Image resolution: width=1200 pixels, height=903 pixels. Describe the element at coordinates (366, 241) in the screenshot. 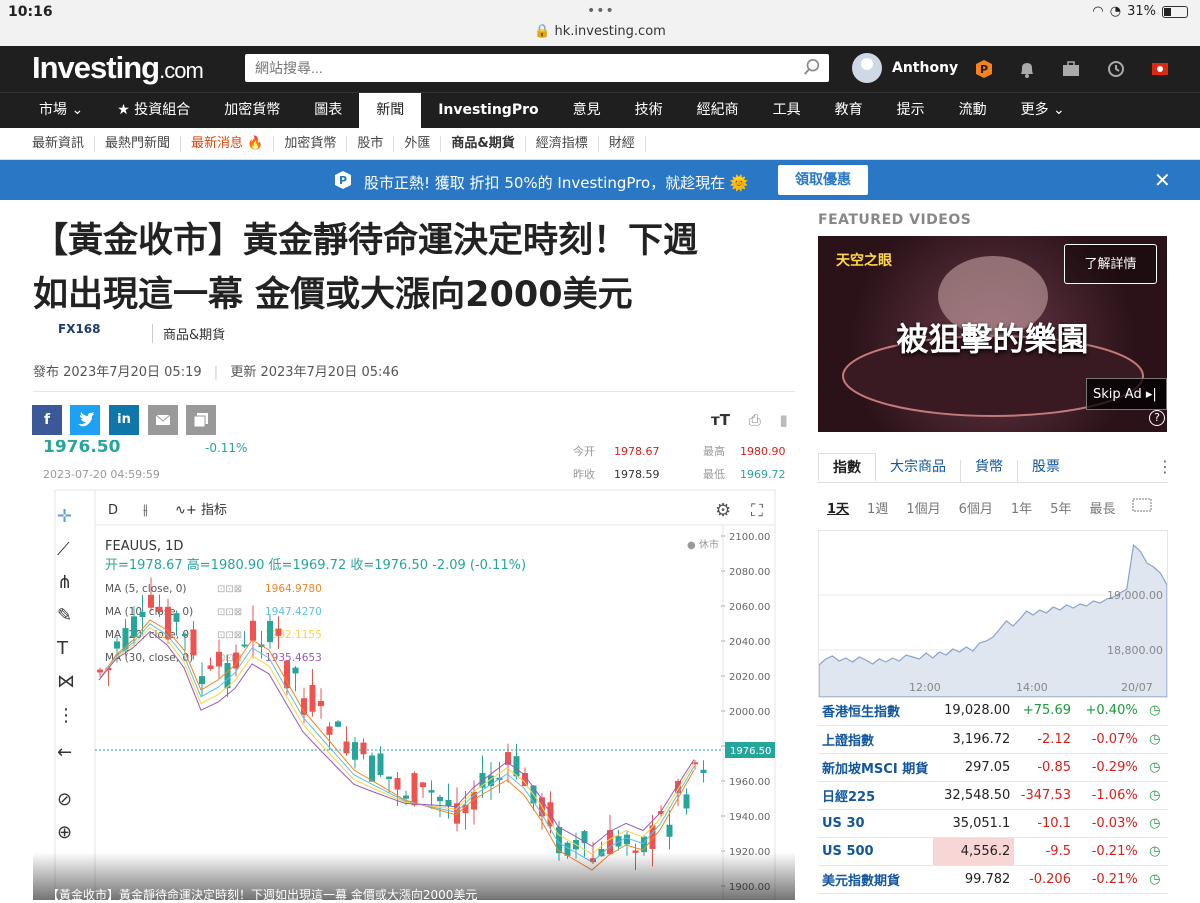

I see `headline-line-1: 【黃金收市】黃金靜待命運決定時刻！下週` at that location.